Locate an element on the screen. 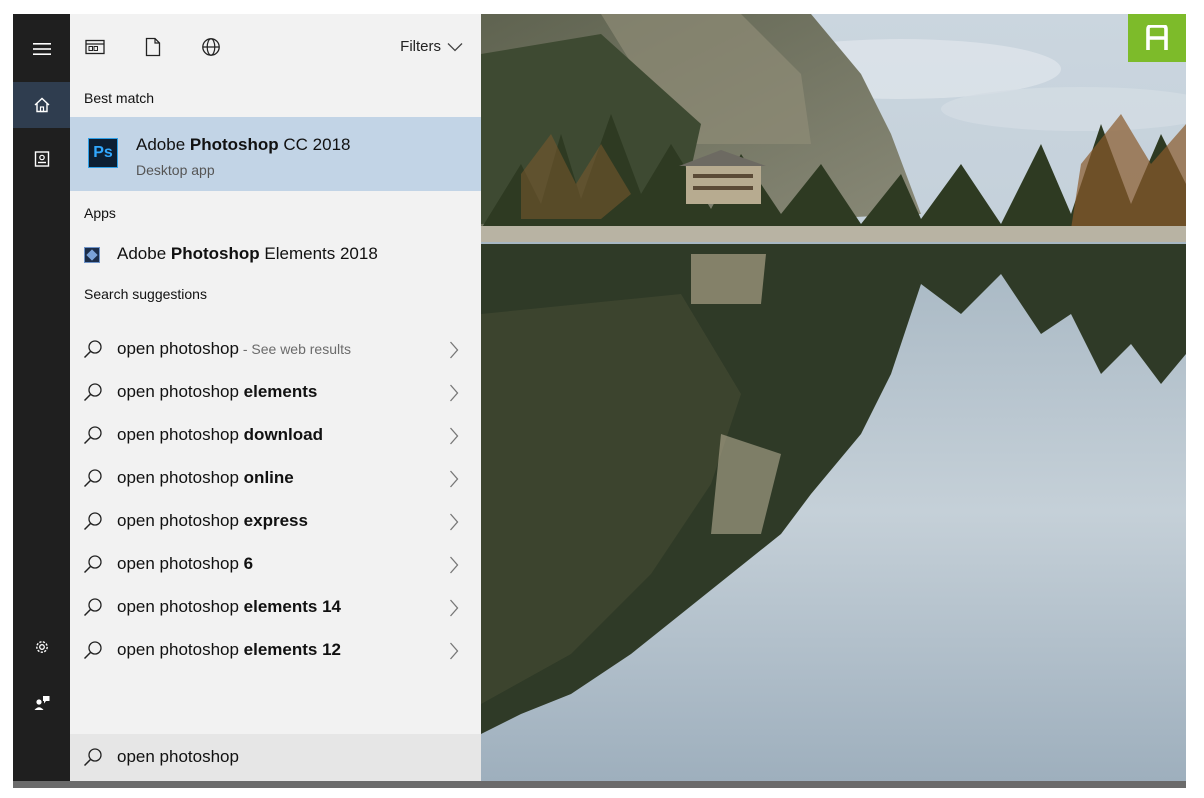  letter-a-badge-glyph is located at coordinates (1157, 37).